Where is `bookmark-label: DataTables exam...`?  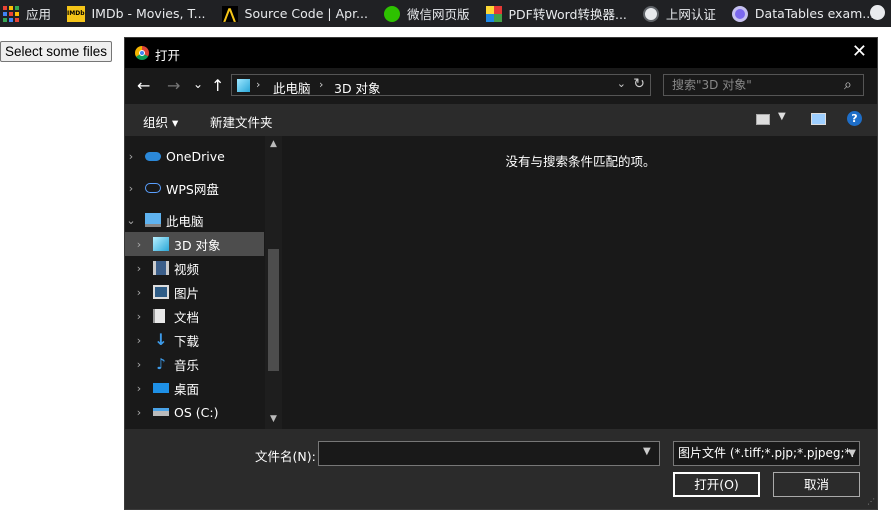 bookmark-label: DataTables exam... is located at coordinates (814, 13).